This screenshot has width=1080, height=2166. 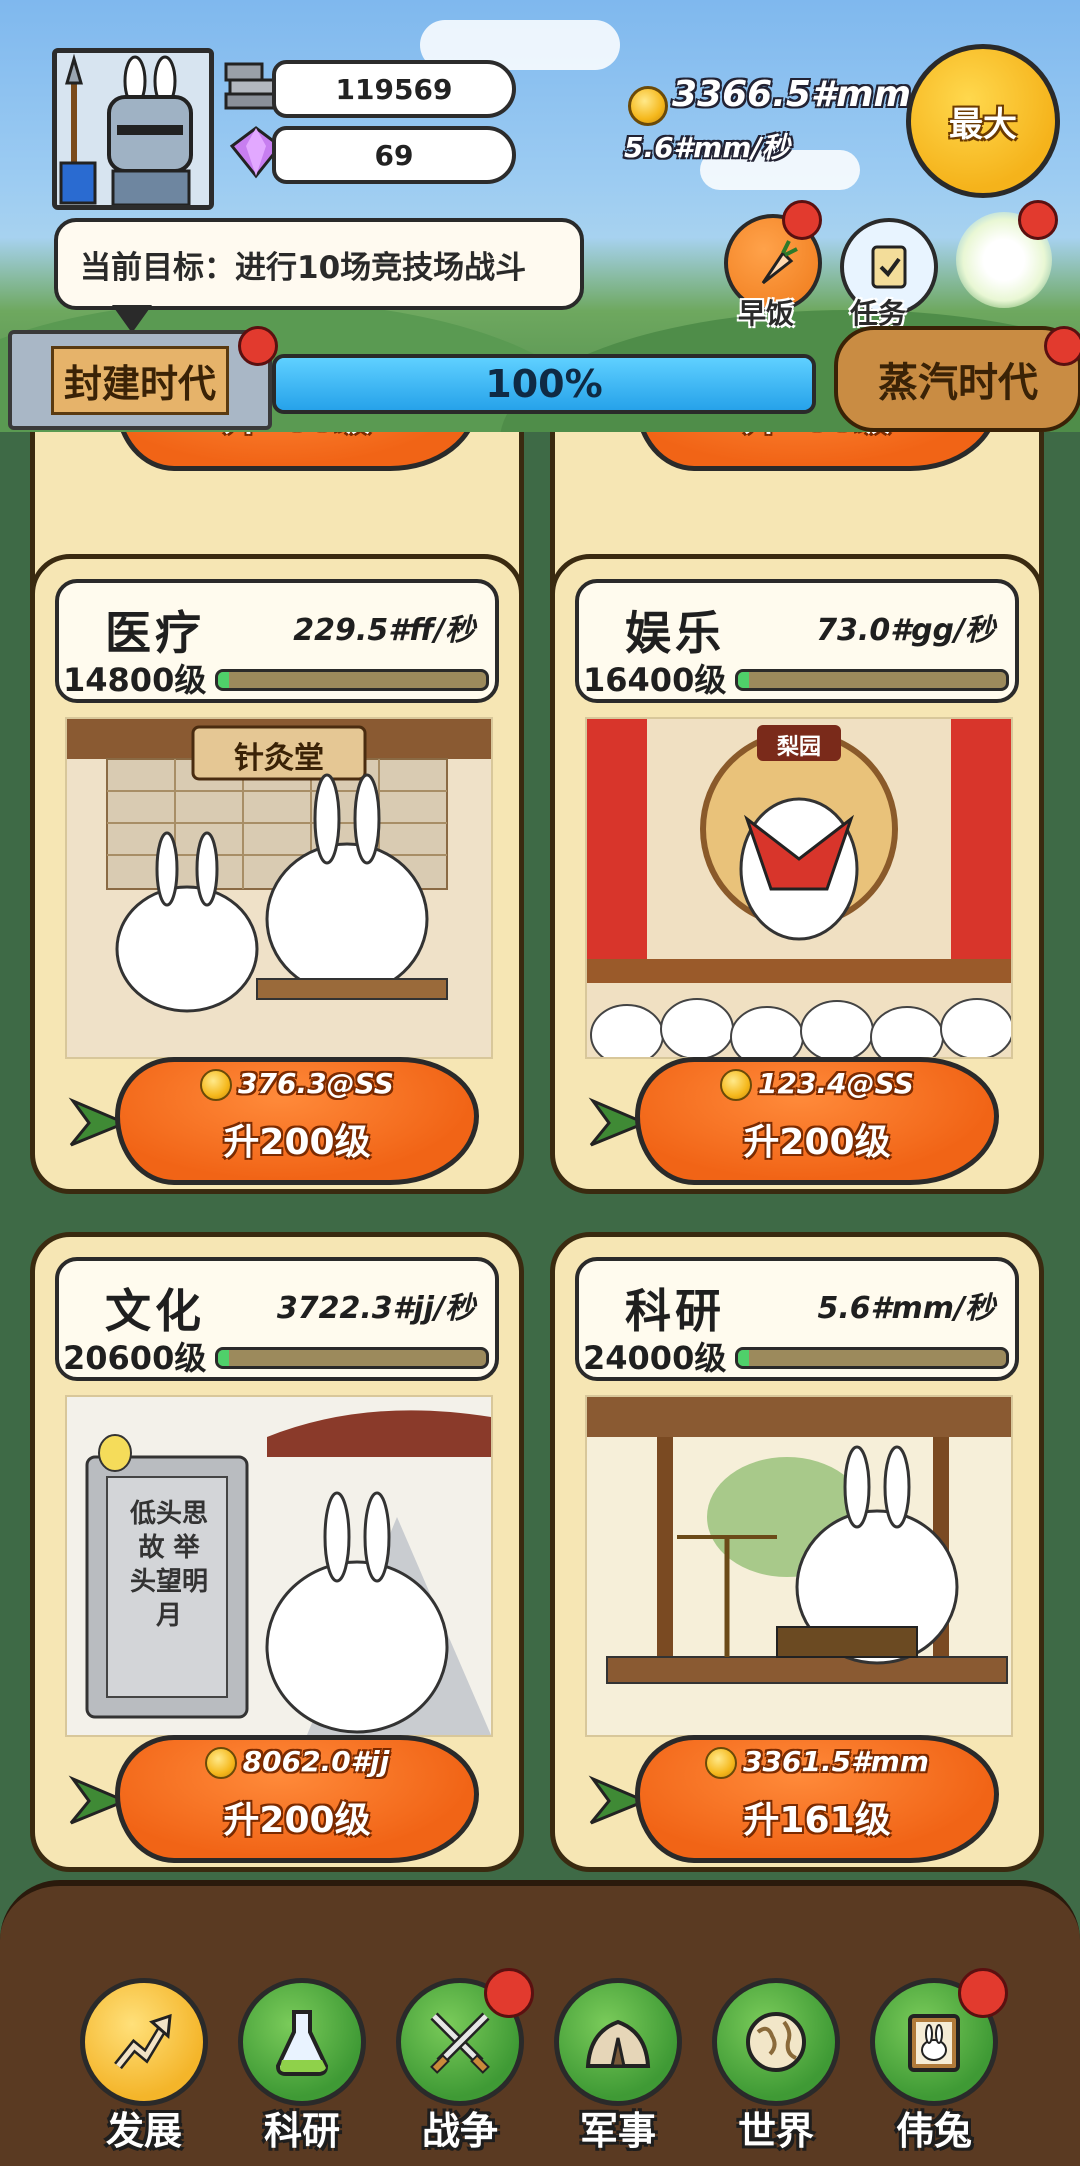 I want to click on upgrade-carrot-button: 376.3@SS 升200级, so click(x=273, y=1121).